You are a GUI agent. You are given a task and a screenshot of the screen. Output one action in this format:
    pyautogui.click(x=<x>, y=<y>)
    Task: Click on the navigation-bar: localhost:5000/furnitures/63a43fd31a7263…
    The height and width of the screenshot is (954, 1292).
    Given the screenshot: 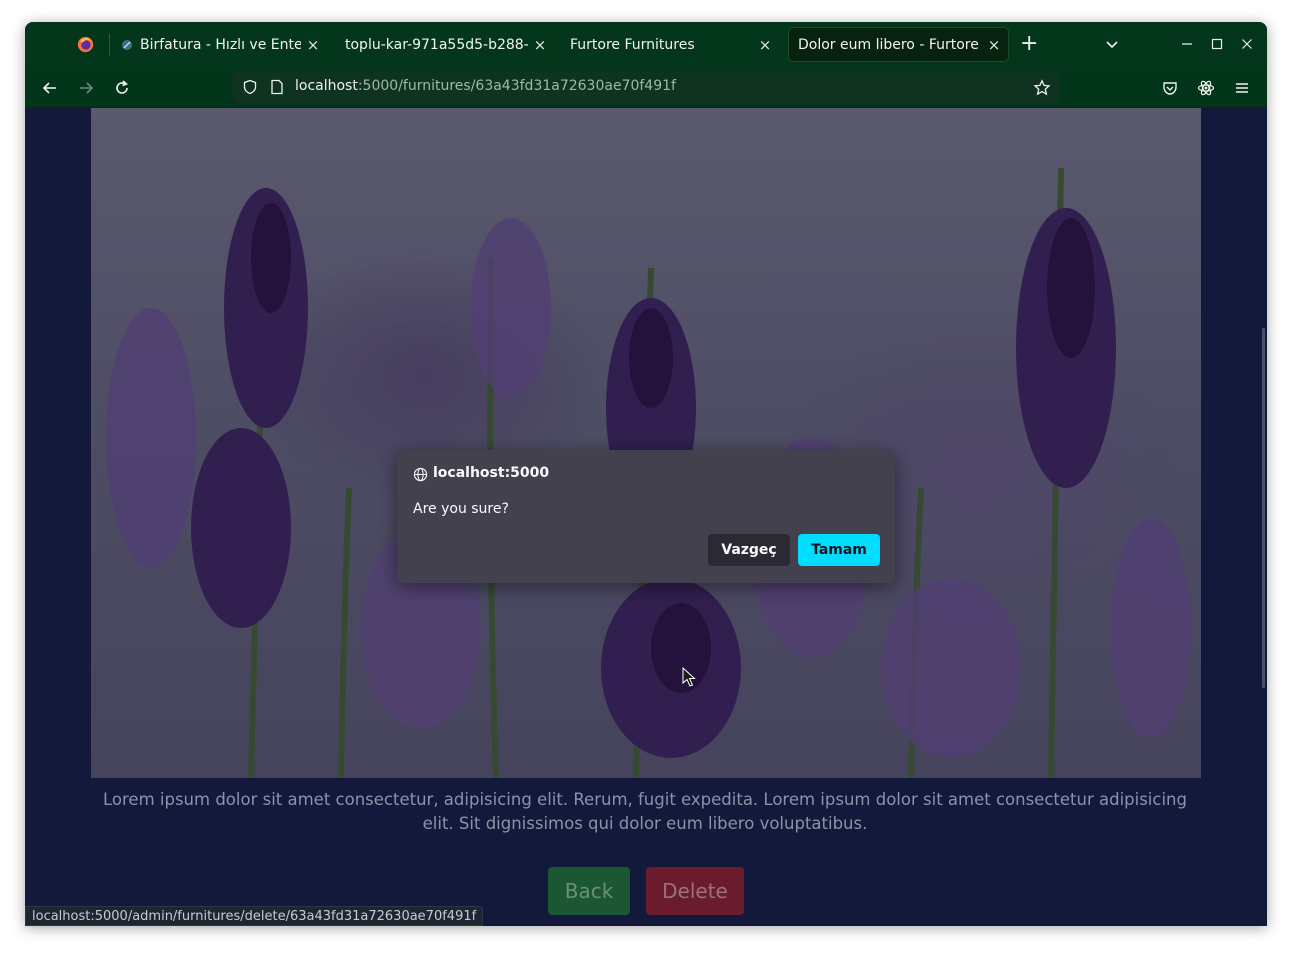 What is the action you would take?
    pyautogui.click(x=646, y=87)
    